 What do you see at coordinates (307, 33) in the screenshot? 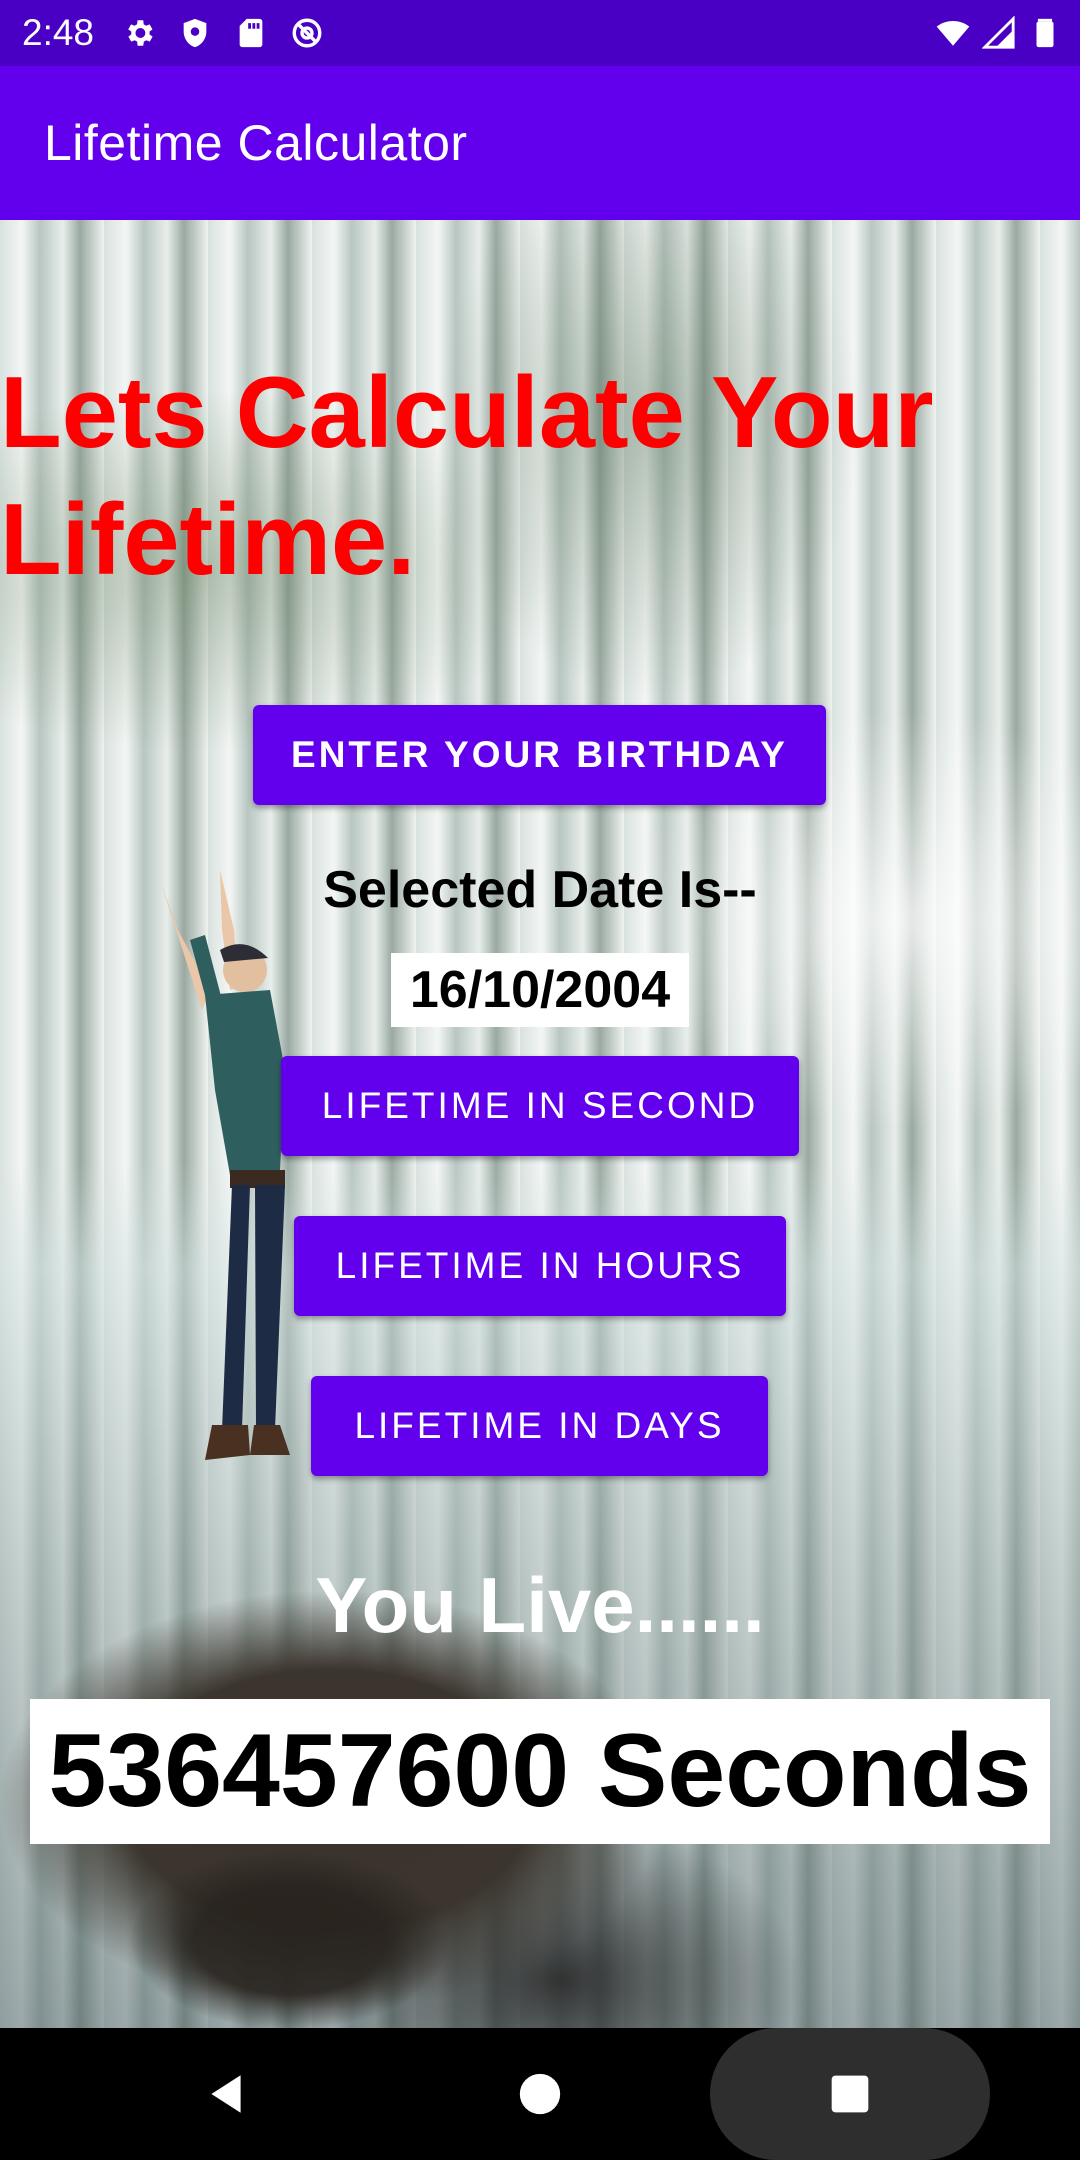
I see `at-sign-icon` at bounding box center [307, 33].